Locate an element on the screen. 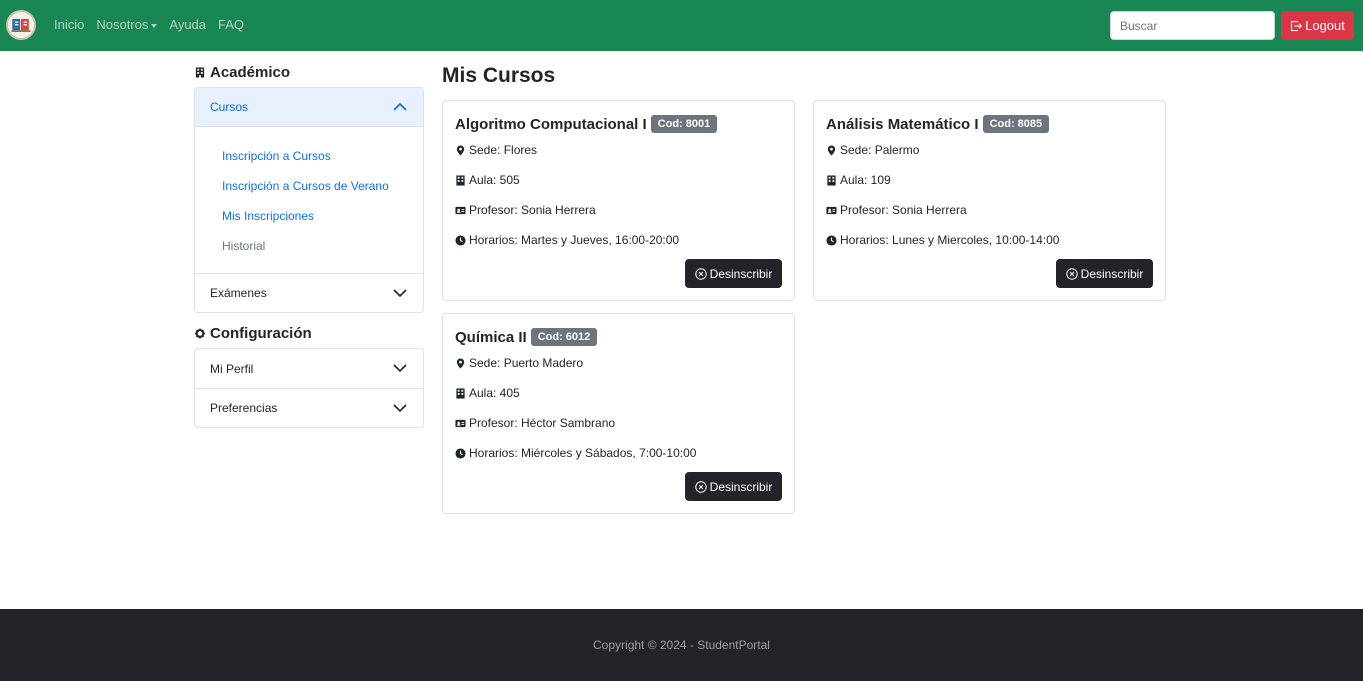 This screenshot has height=681, width=1363. accordion-header-label: Preferencias is located at coordinates (244, 408).